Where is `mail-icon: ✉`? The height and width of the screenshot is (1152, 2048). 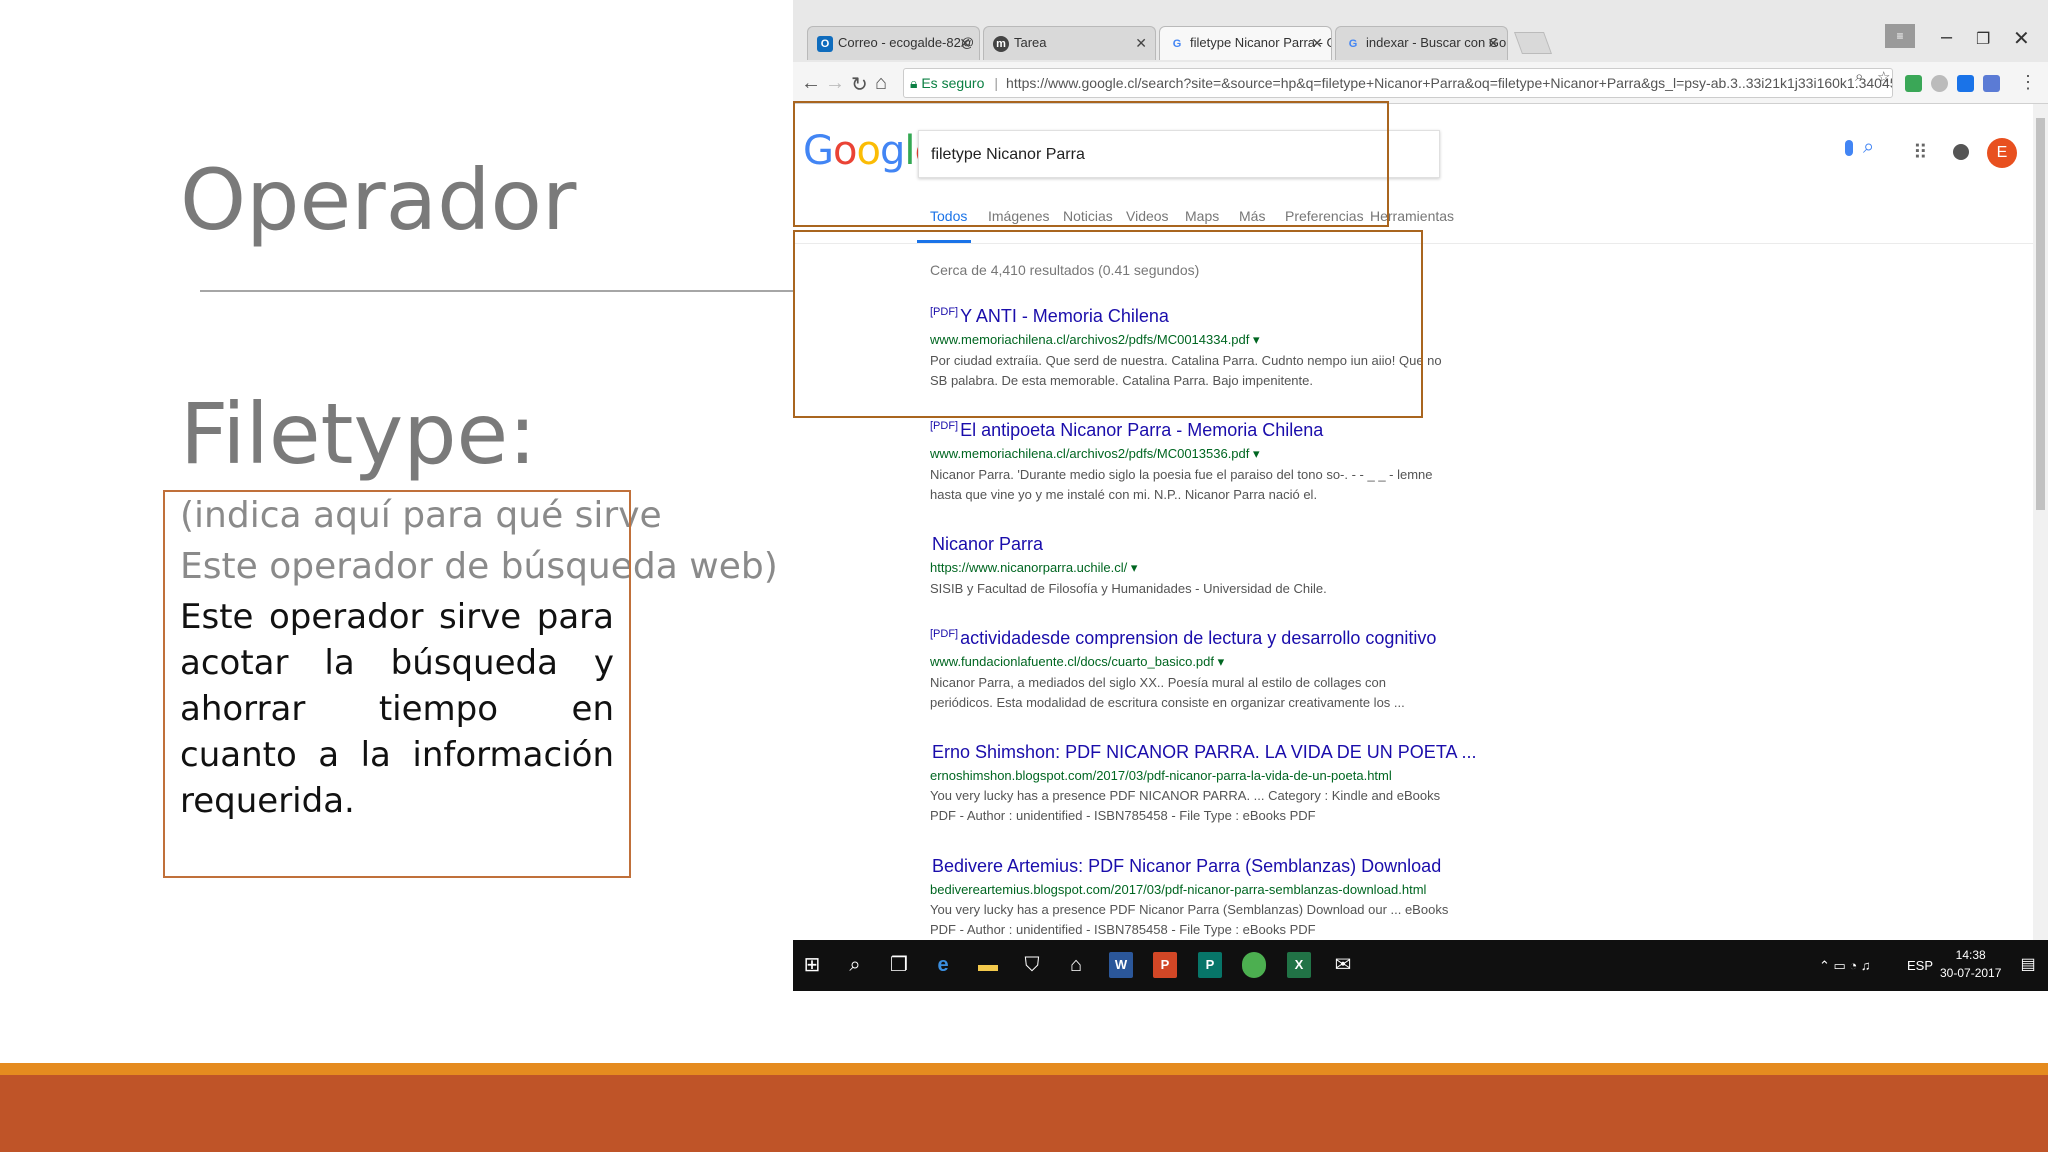 mail-icon: ✉ is located at coordinates (1343, 965).